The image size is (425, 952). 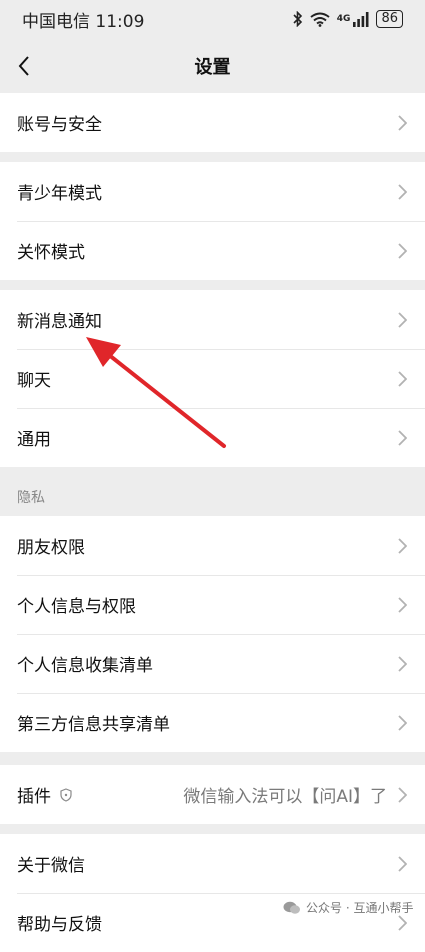 I want to click on settings-item-label: 青少年模式, so click(x=59, y=194).